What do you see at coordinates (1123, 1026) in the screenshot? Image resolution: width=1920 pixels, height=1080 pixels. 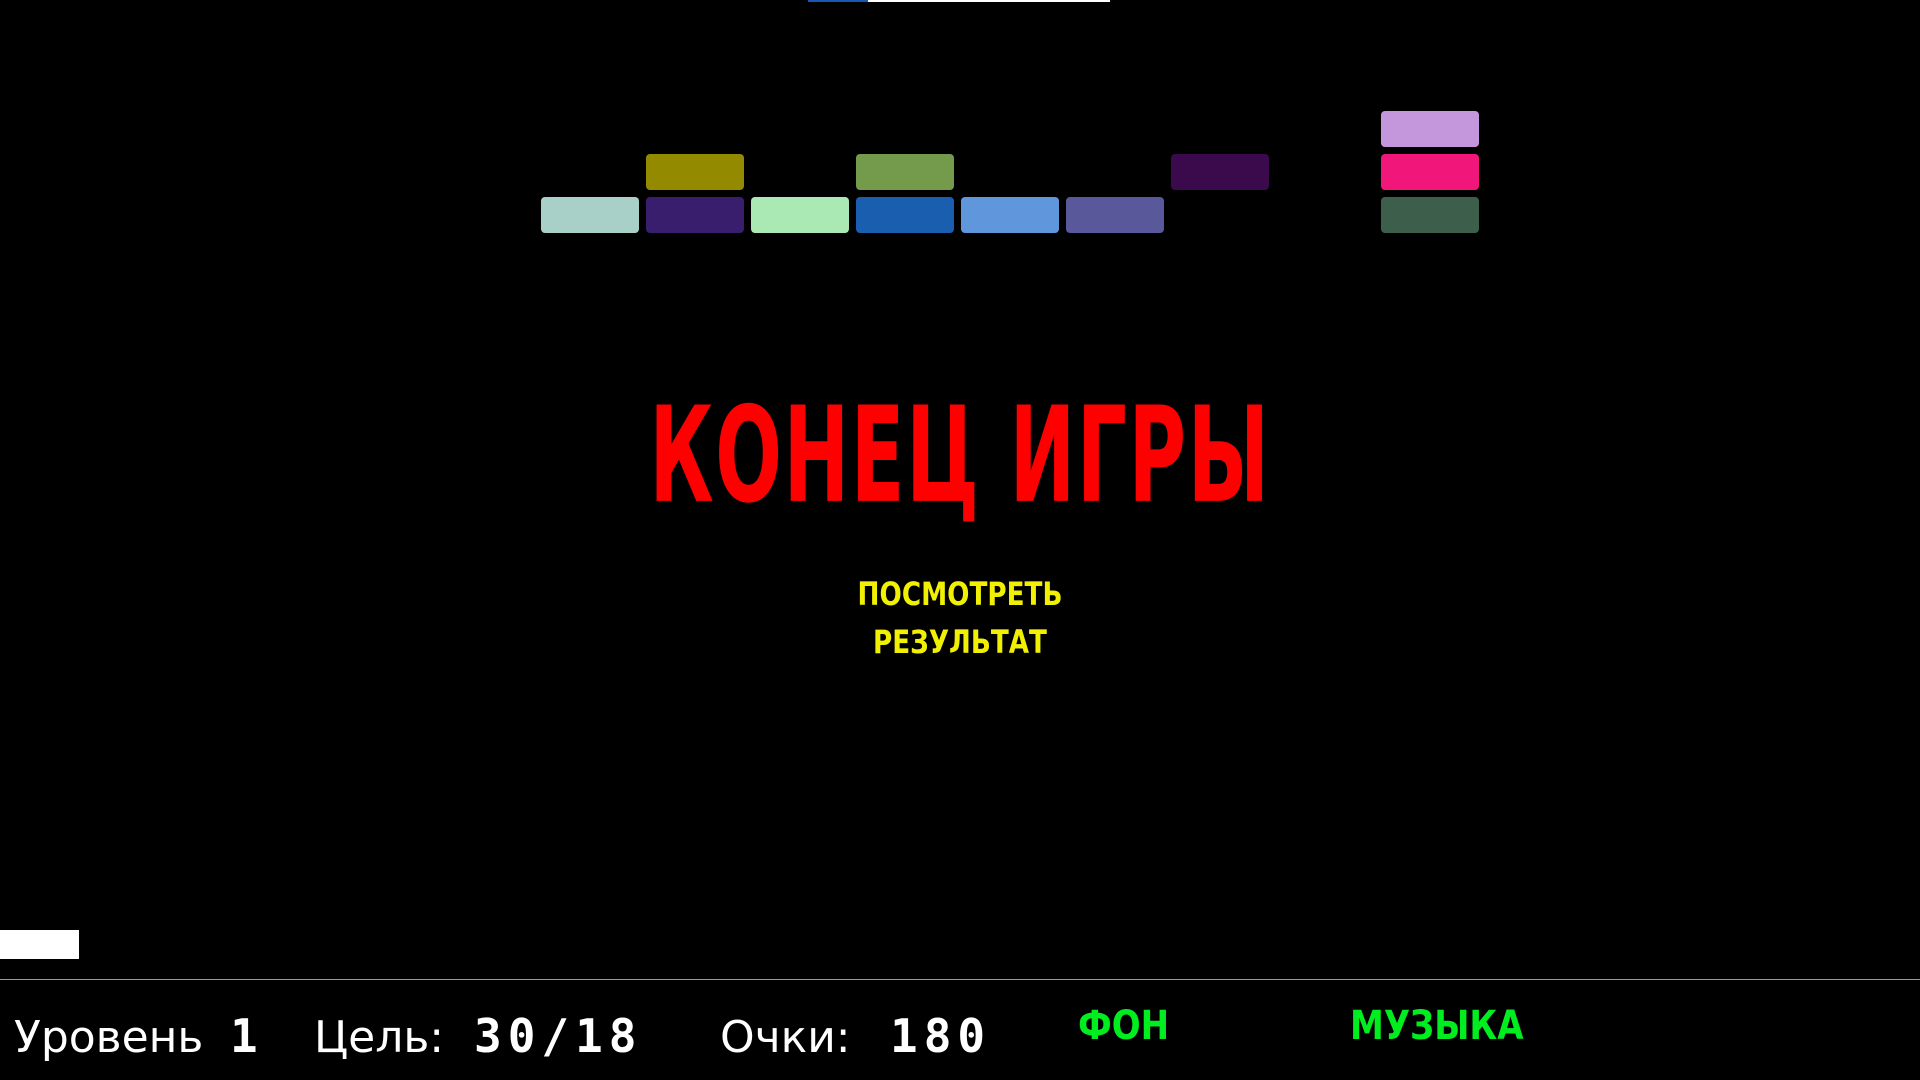 I see `background-toggle-button: ФОН` at bounding box center [1123, 1026].